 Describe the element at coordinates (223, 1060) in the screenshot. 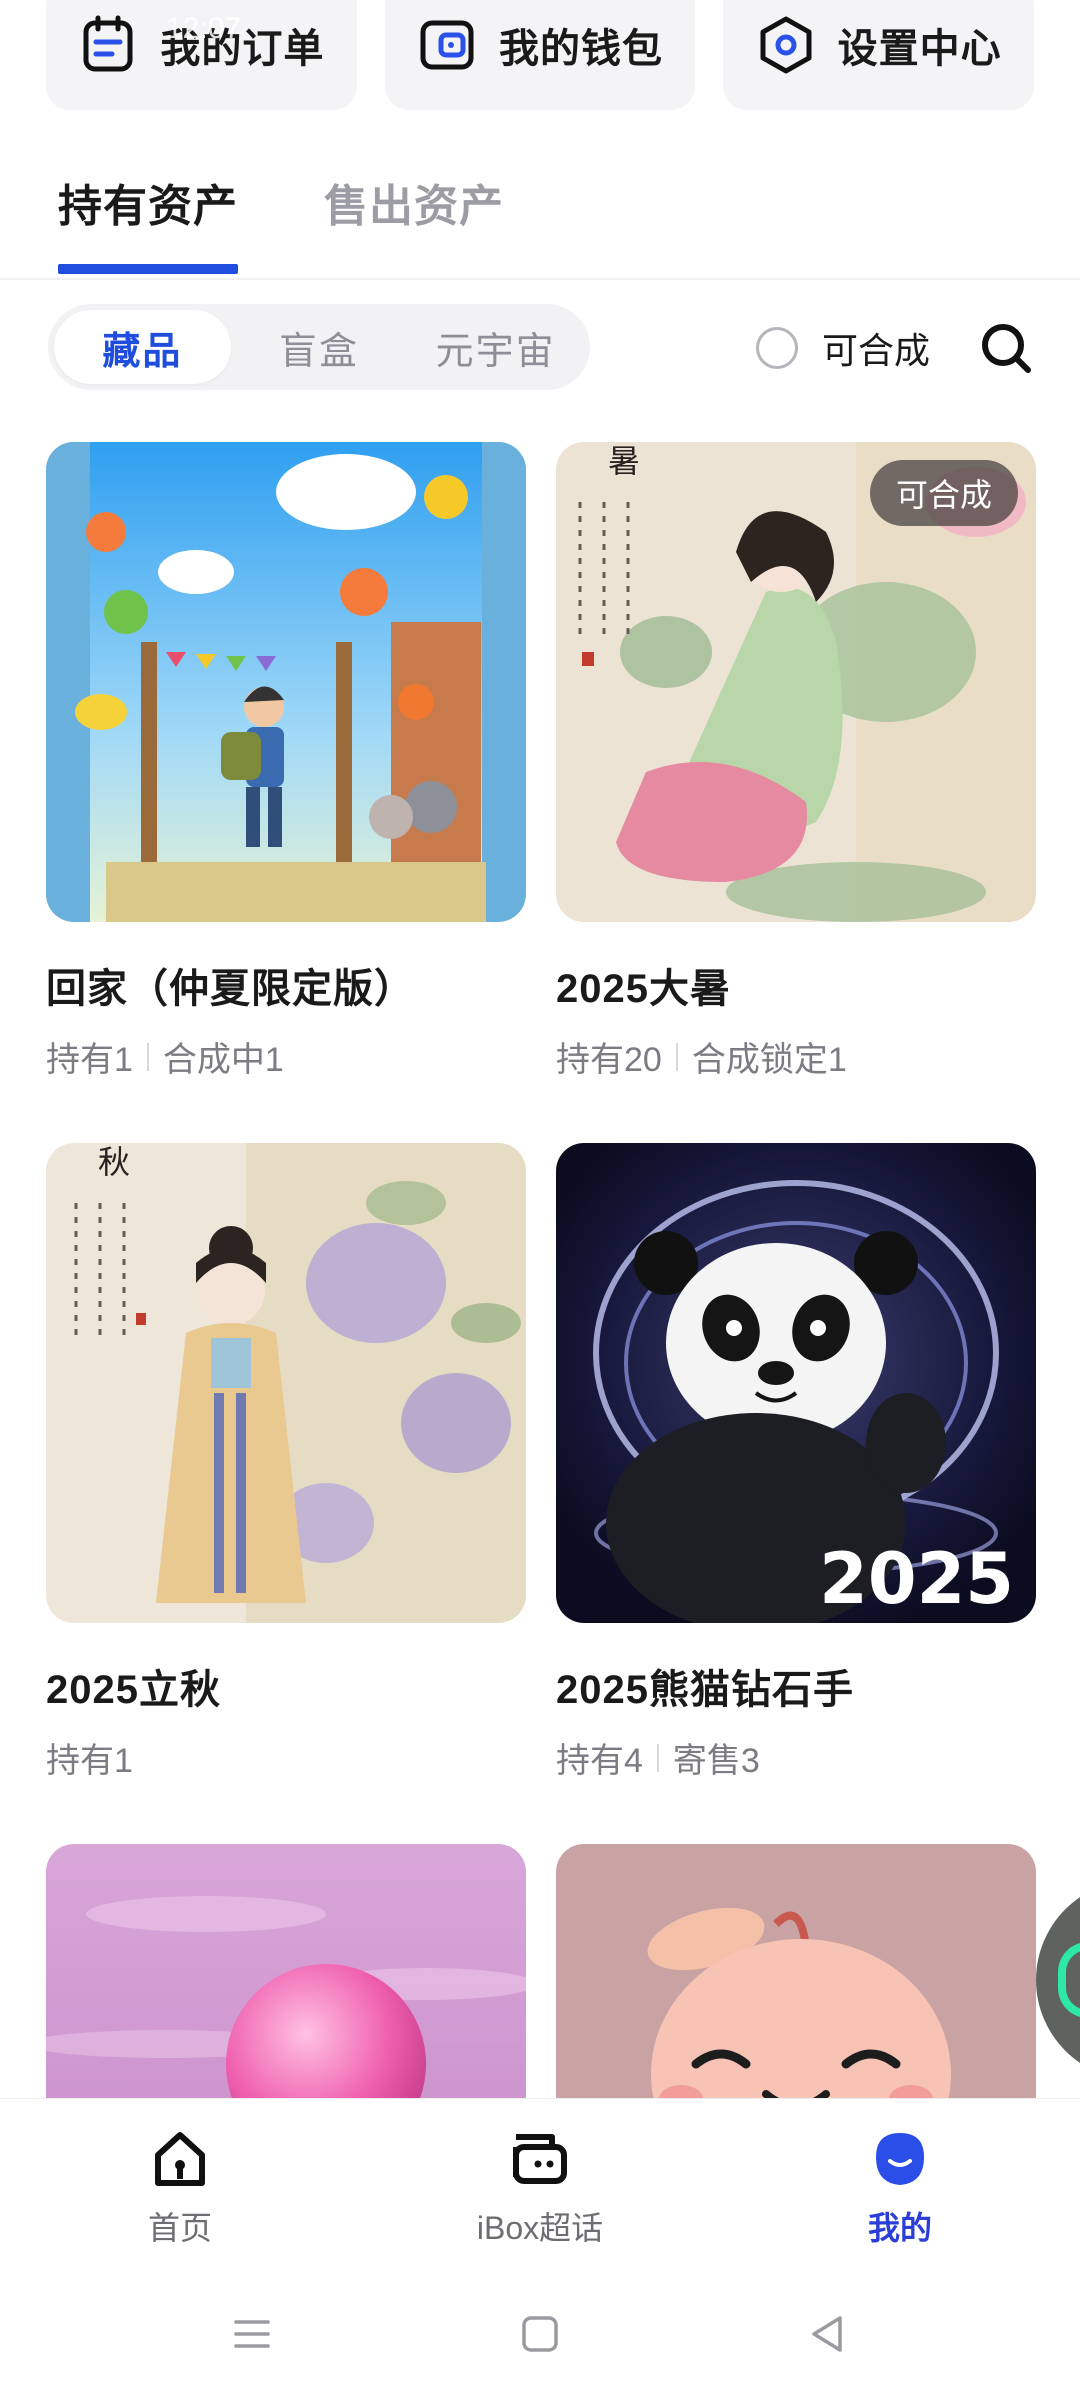

I see `combining-count: 合成中1` at that location.